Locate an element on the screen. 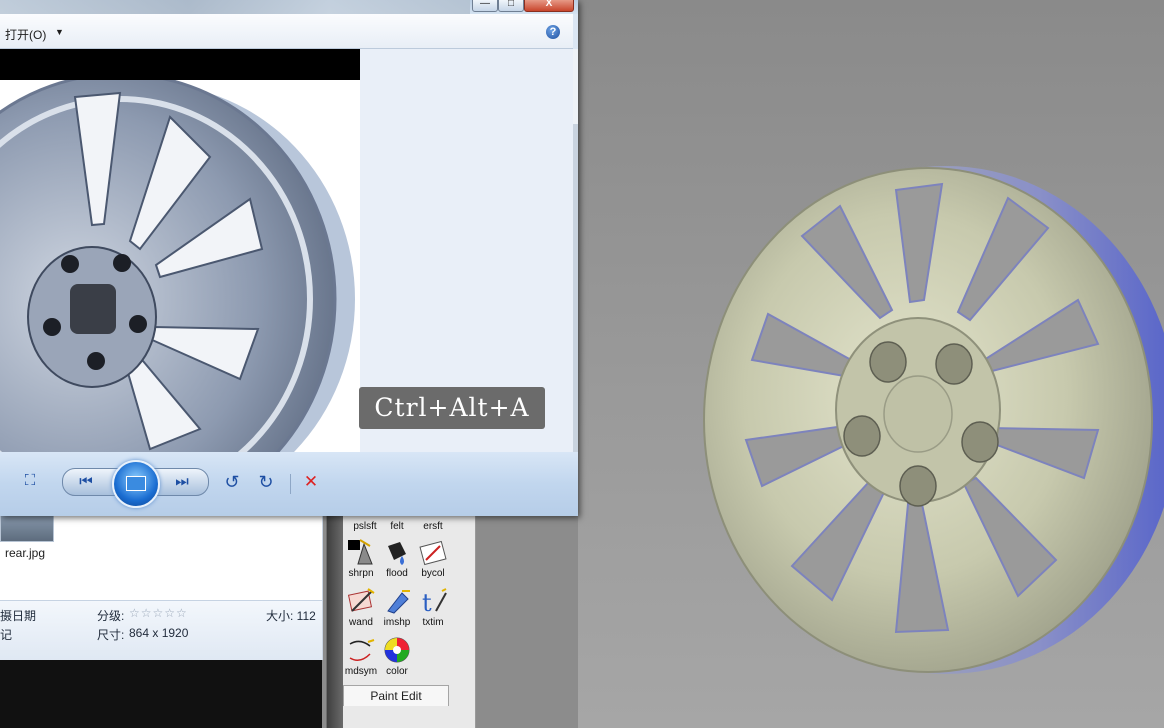 The image size is (1164, 728). scrollbar-thumb is located at coordinates (575, 288).